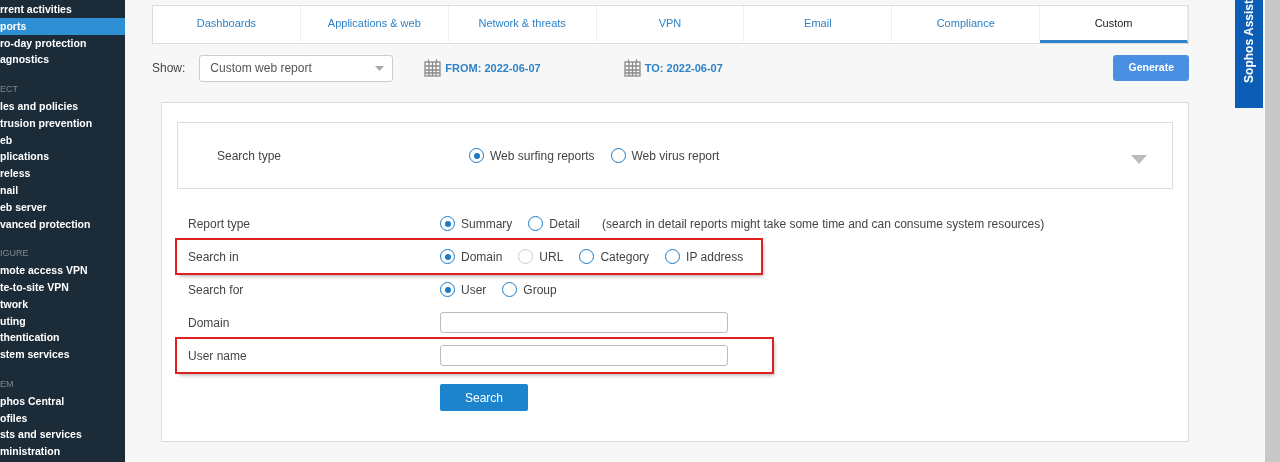 The image size is (1280, 462). Describe the element at coordinates (1249, 54) in the screenshot. I see `assistant-tab: Sophos Assist` at that location.